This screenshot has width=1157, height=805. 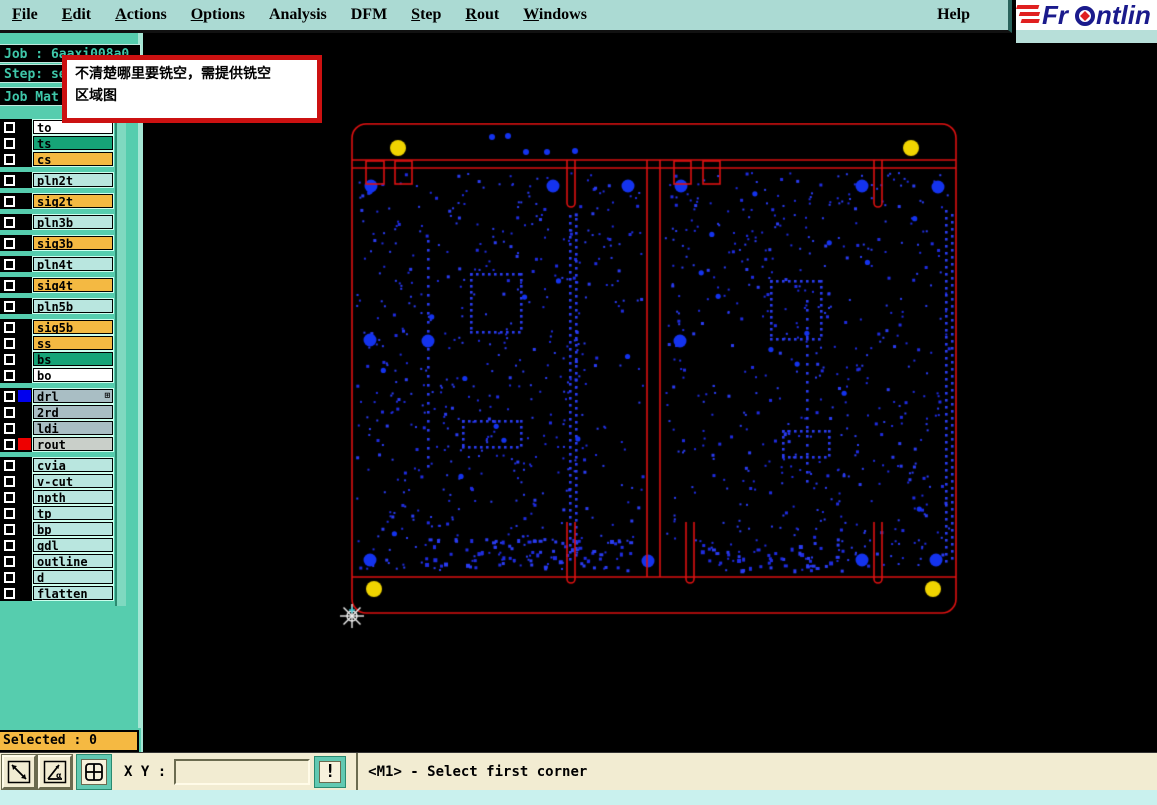 I want to click on layer-label-pln3b: pln3b, so click(x=73, y=222).